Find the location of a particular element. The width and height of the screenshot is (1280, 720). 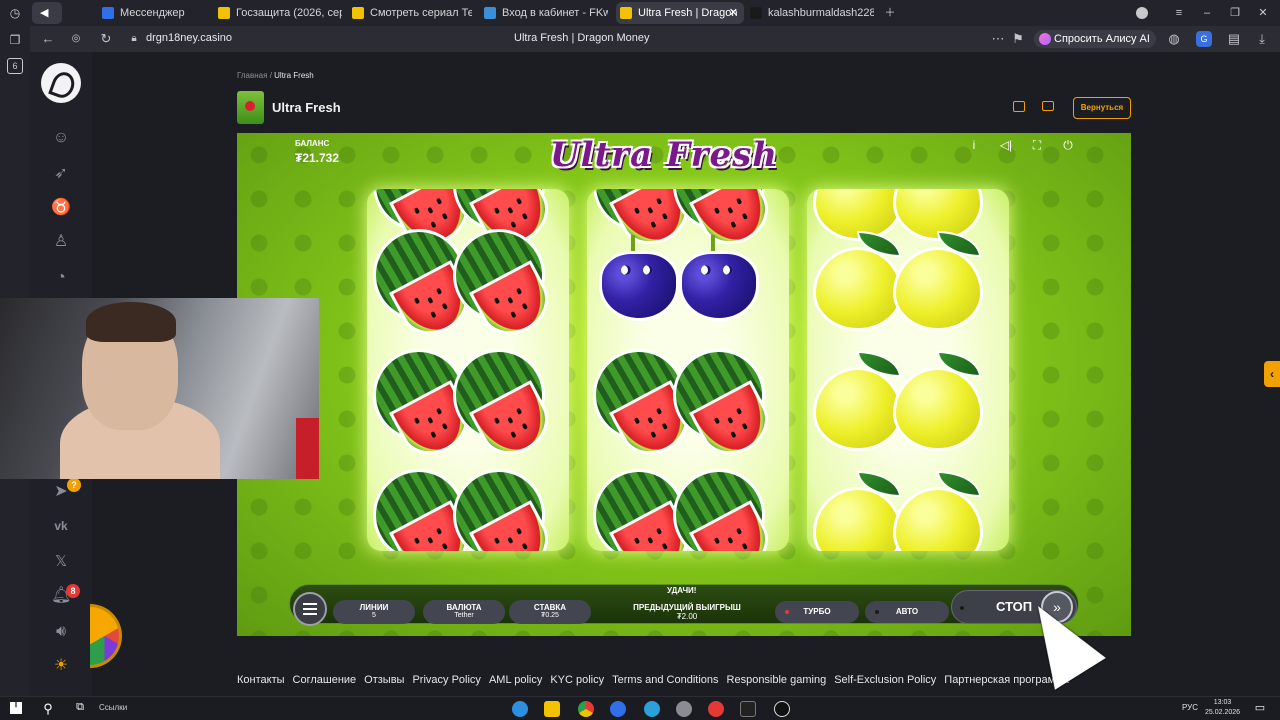

close-window-icon: ✕ is located at coordinates (1263, 13).